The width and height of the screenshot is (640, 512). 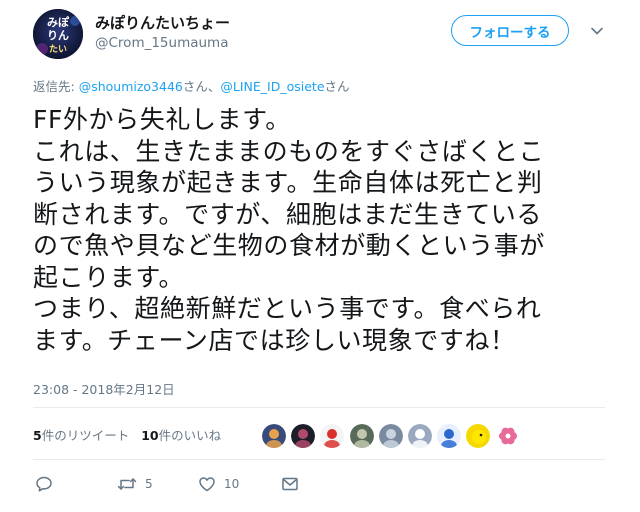 I want to click on like-stat-label: 件のいいね, so click(x=190, y=435).